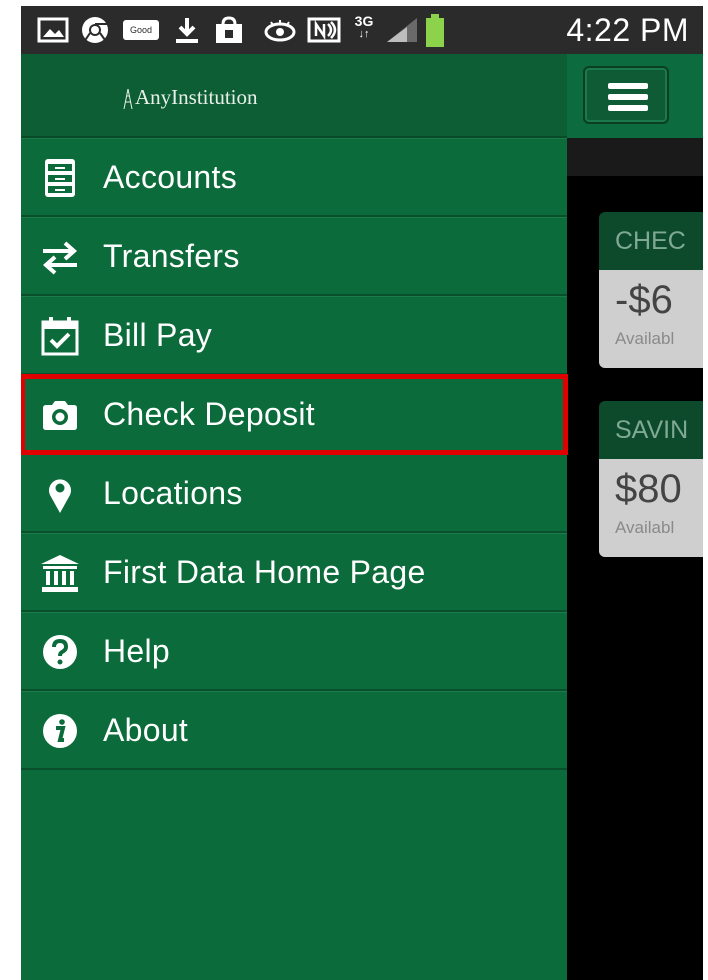  Describe the element at coordinates (60, 336) in the screenshot. I see `calendar-check-icon` at that location.